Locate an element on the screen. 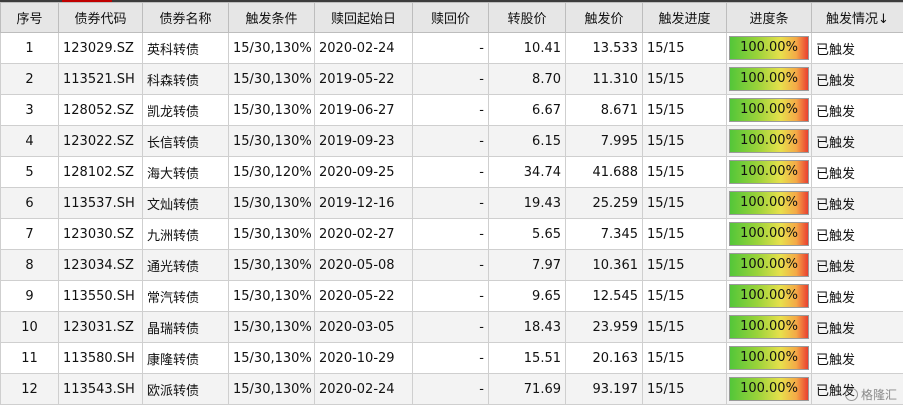  cell-redeem-start: 2019-06-27 is located at coordinates (363, 110).